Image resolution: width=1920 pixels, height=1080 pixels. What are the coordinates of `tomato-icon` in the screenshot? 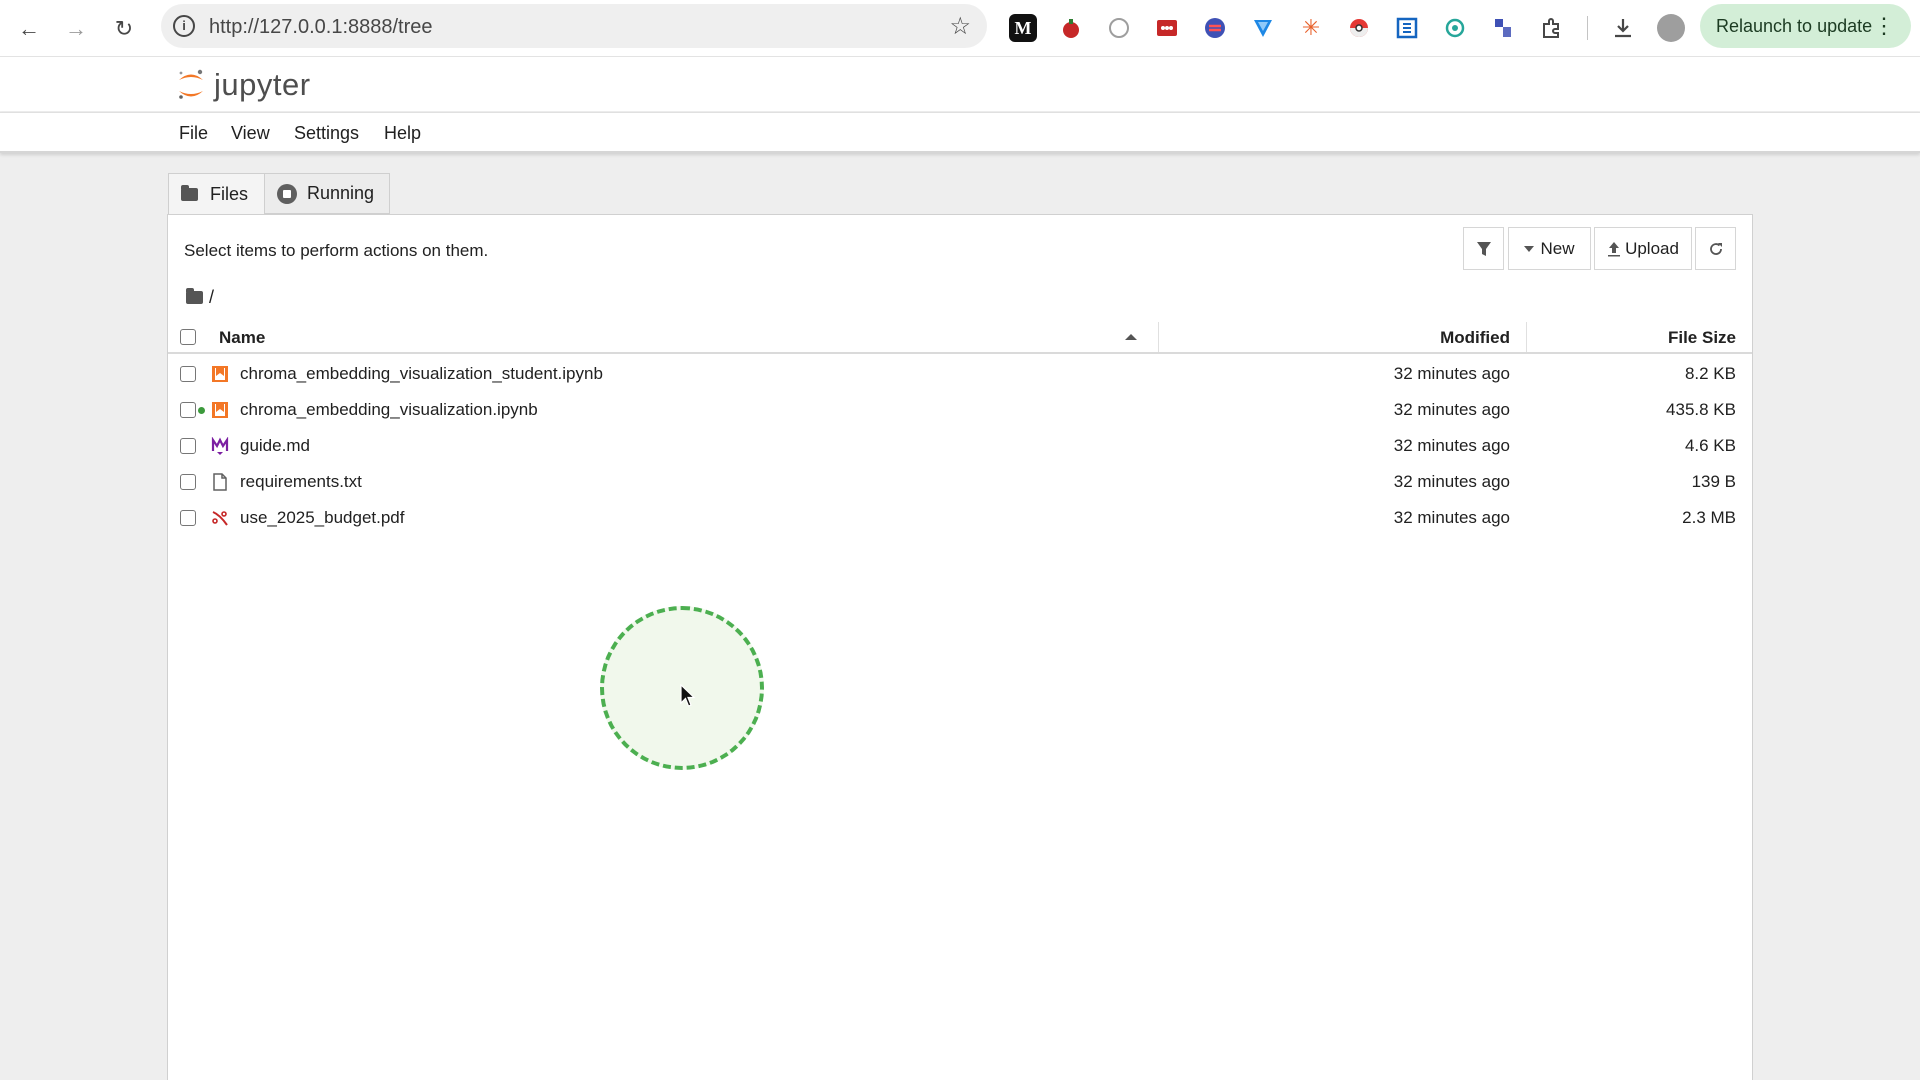 It's located at (1071, 28).